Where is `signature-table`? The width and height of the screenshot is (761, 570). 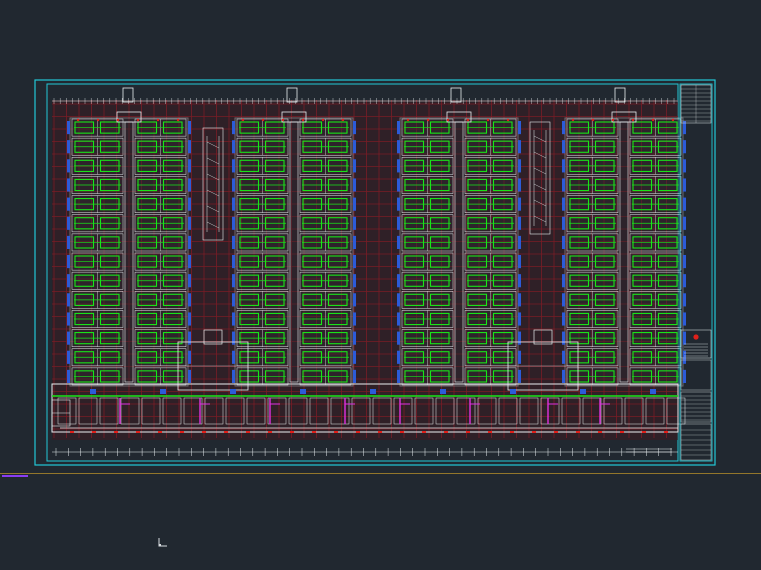
signature-table is located at coordinates (696, 407).